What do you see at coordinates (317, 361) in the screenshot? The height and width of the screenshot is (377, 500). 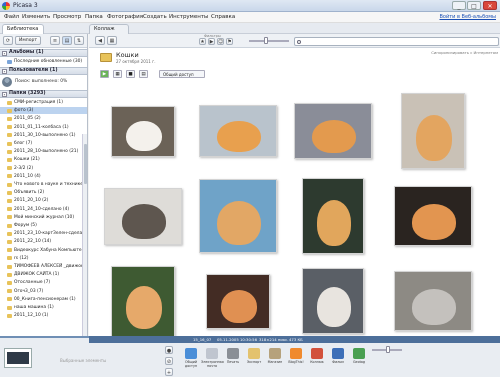 I see `action-button: Коллаж` at bounding box center [317, 361].